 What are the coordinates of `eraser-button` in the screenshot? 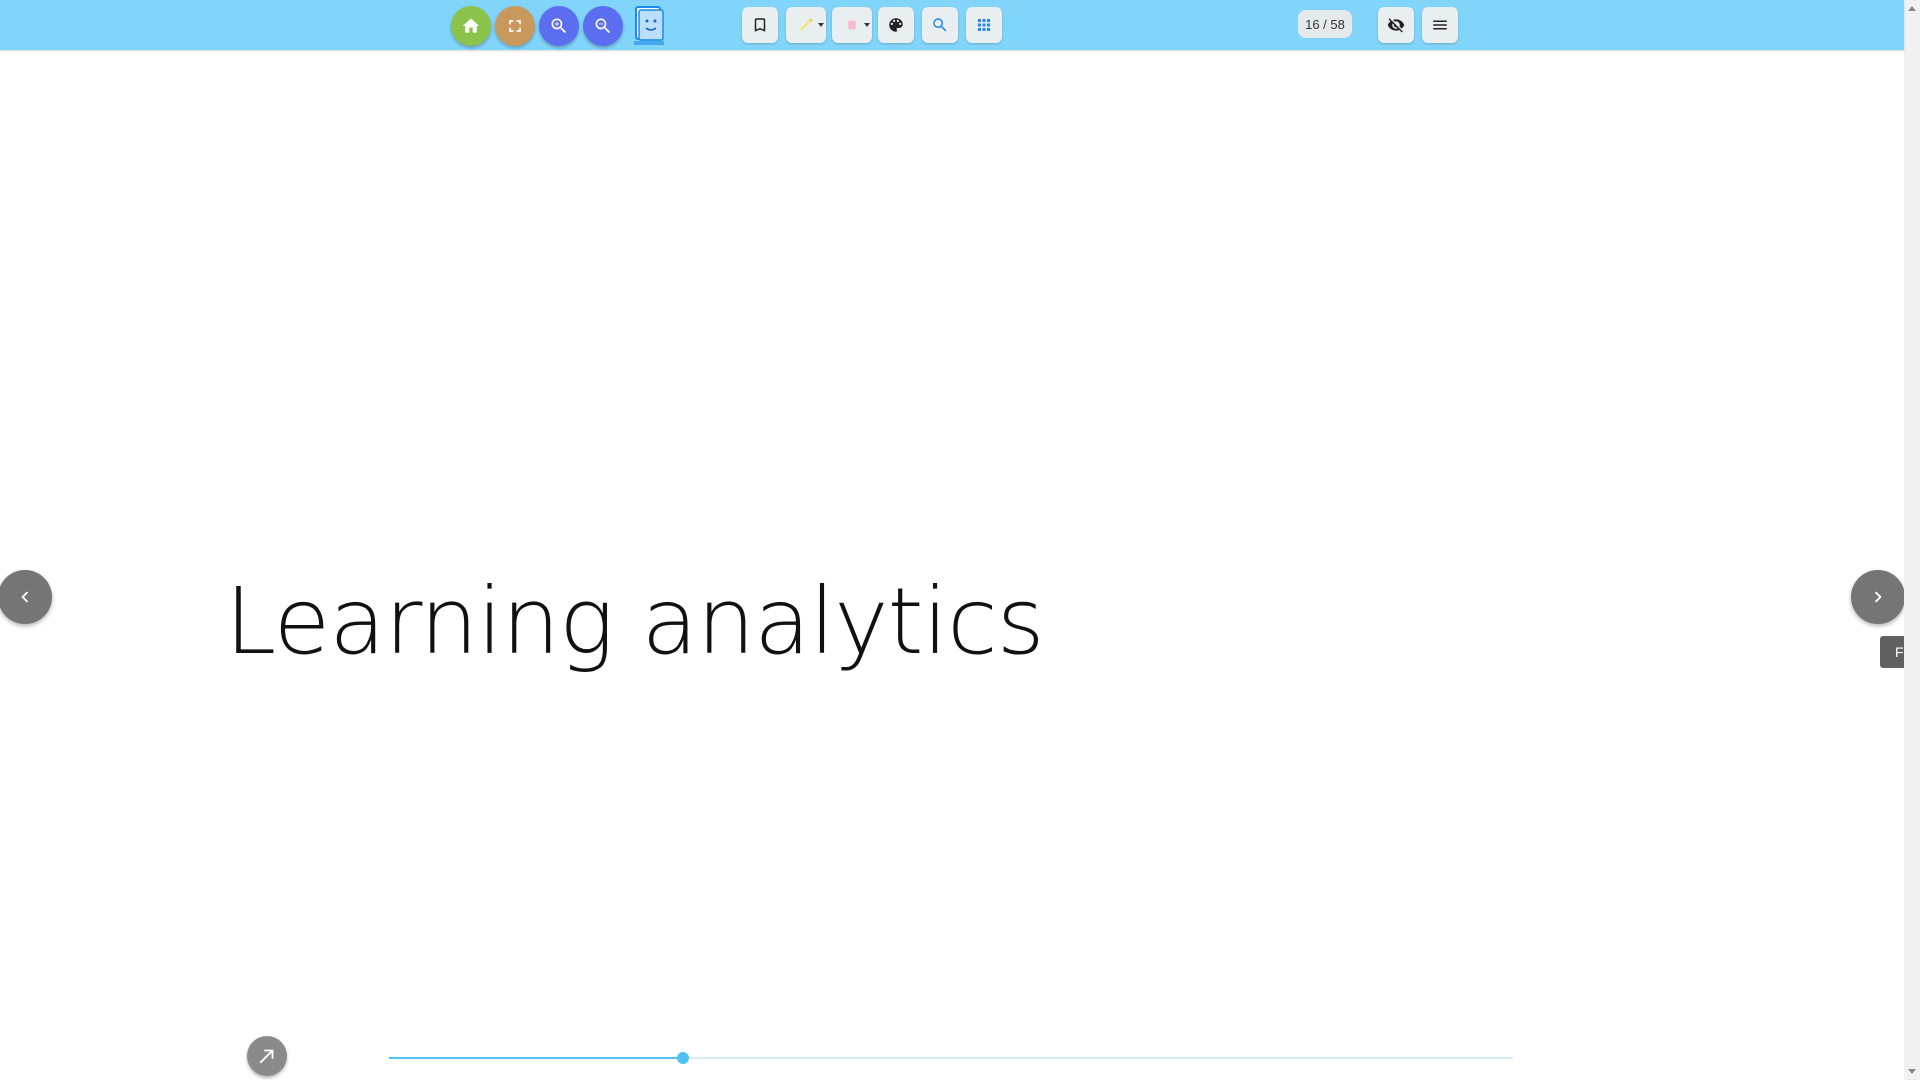 It's located at (852, 25).